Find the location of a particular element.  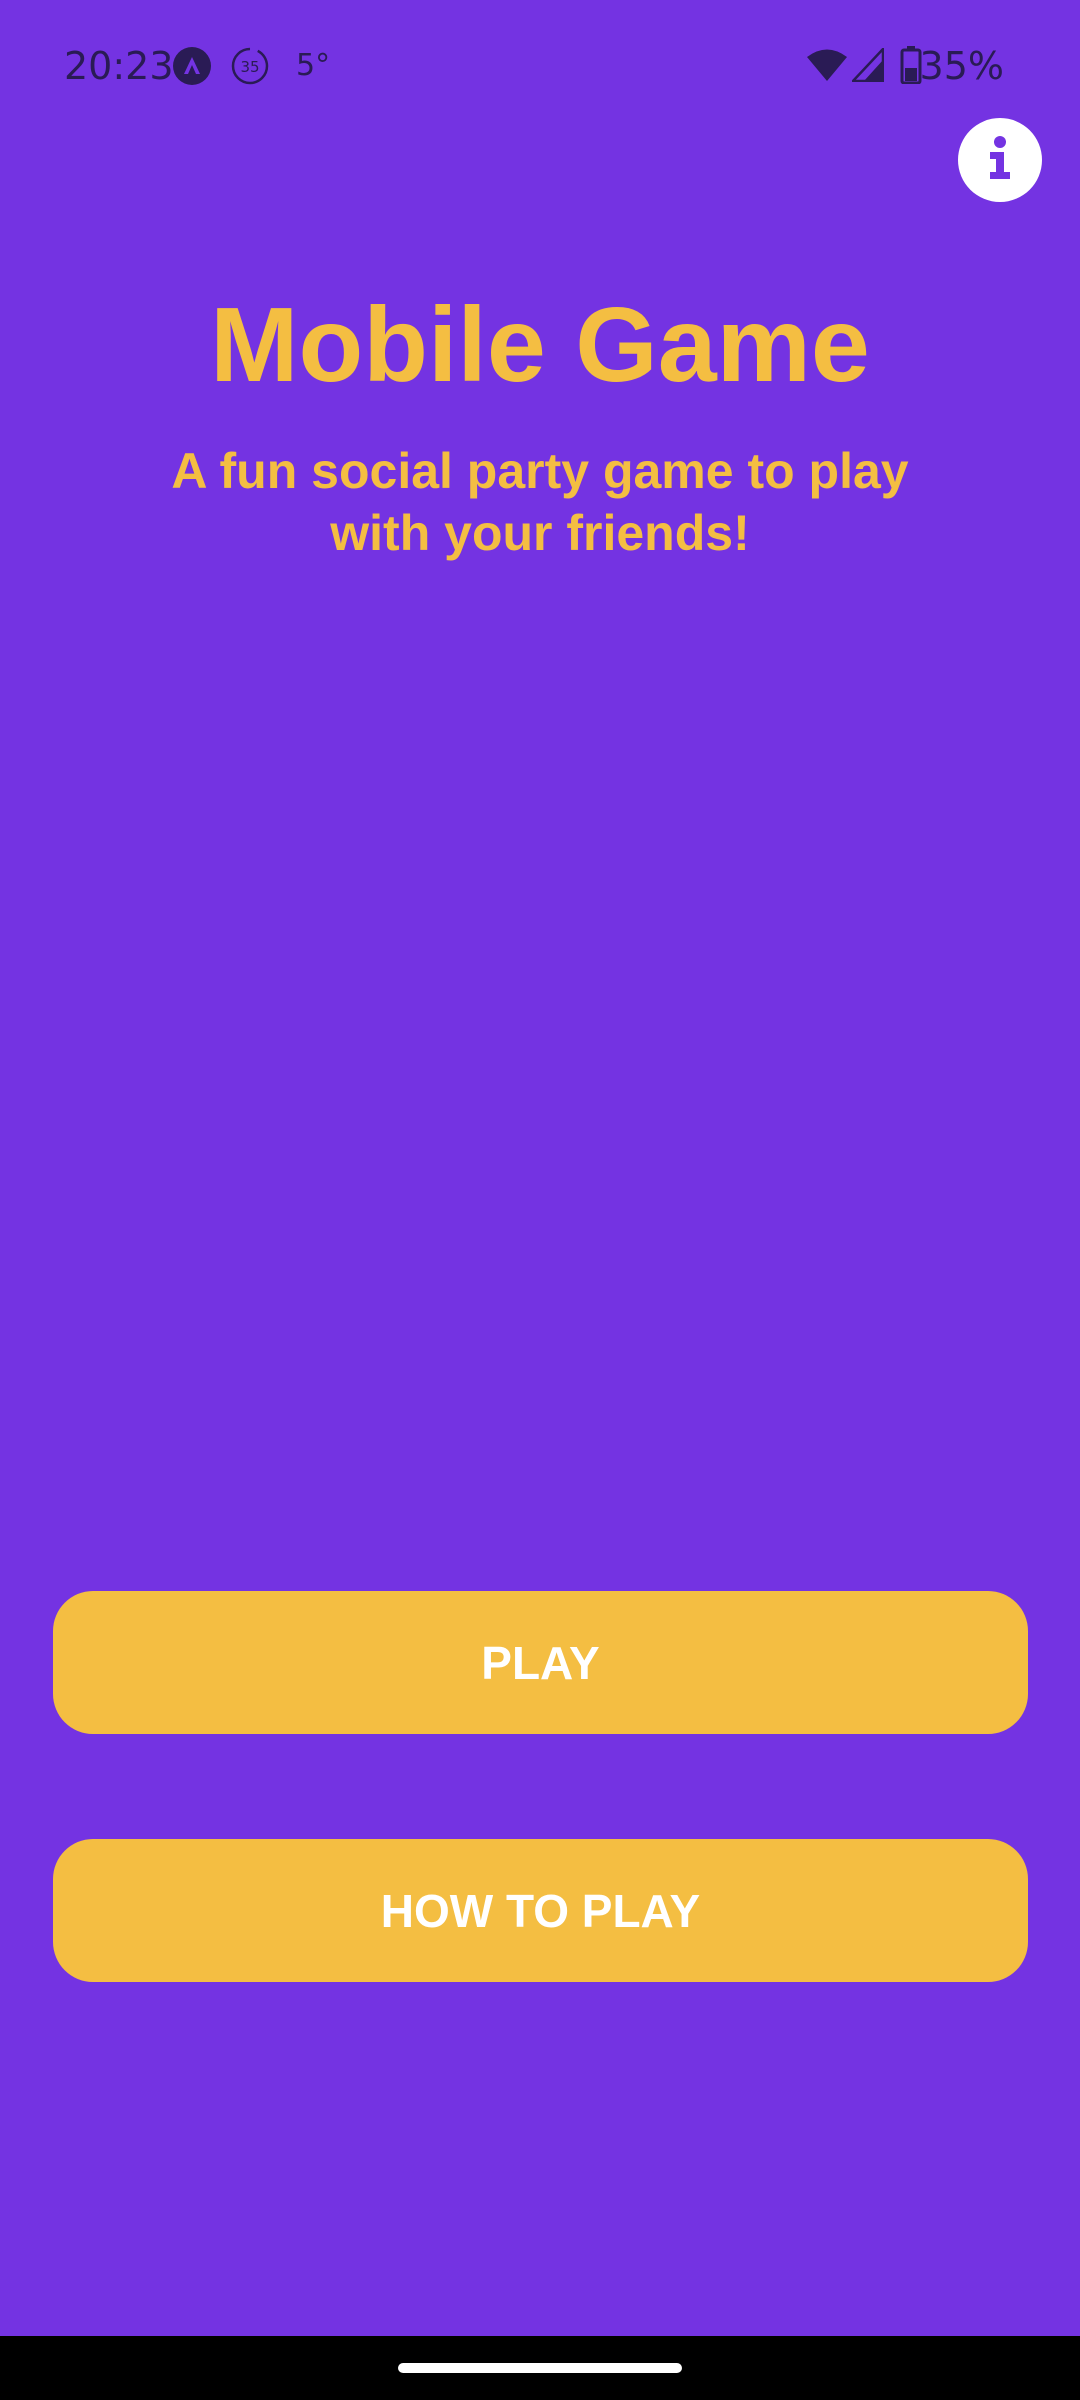

how-to-play-button: HOW TO PLAY is located at coordinates (540, 1910).